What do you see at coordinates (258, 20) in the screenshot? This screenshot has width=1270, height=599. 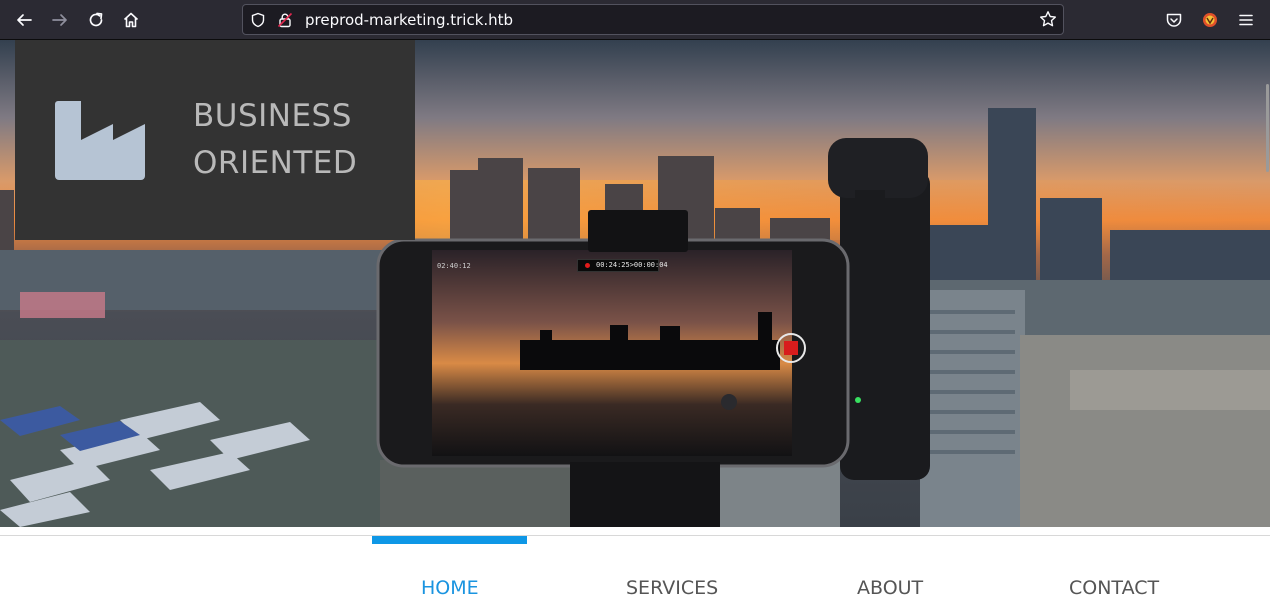 I see `shield-icon` at bounding box center [258, 20].